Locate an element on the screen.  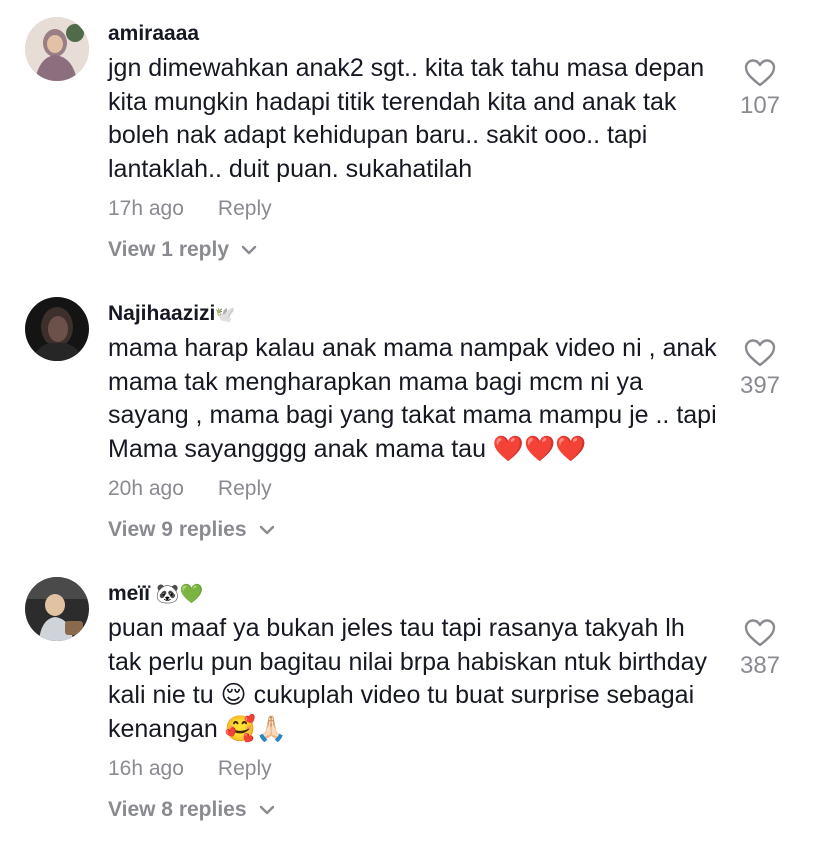
username-text: amiraaaa is located at coordinates (153, 33).